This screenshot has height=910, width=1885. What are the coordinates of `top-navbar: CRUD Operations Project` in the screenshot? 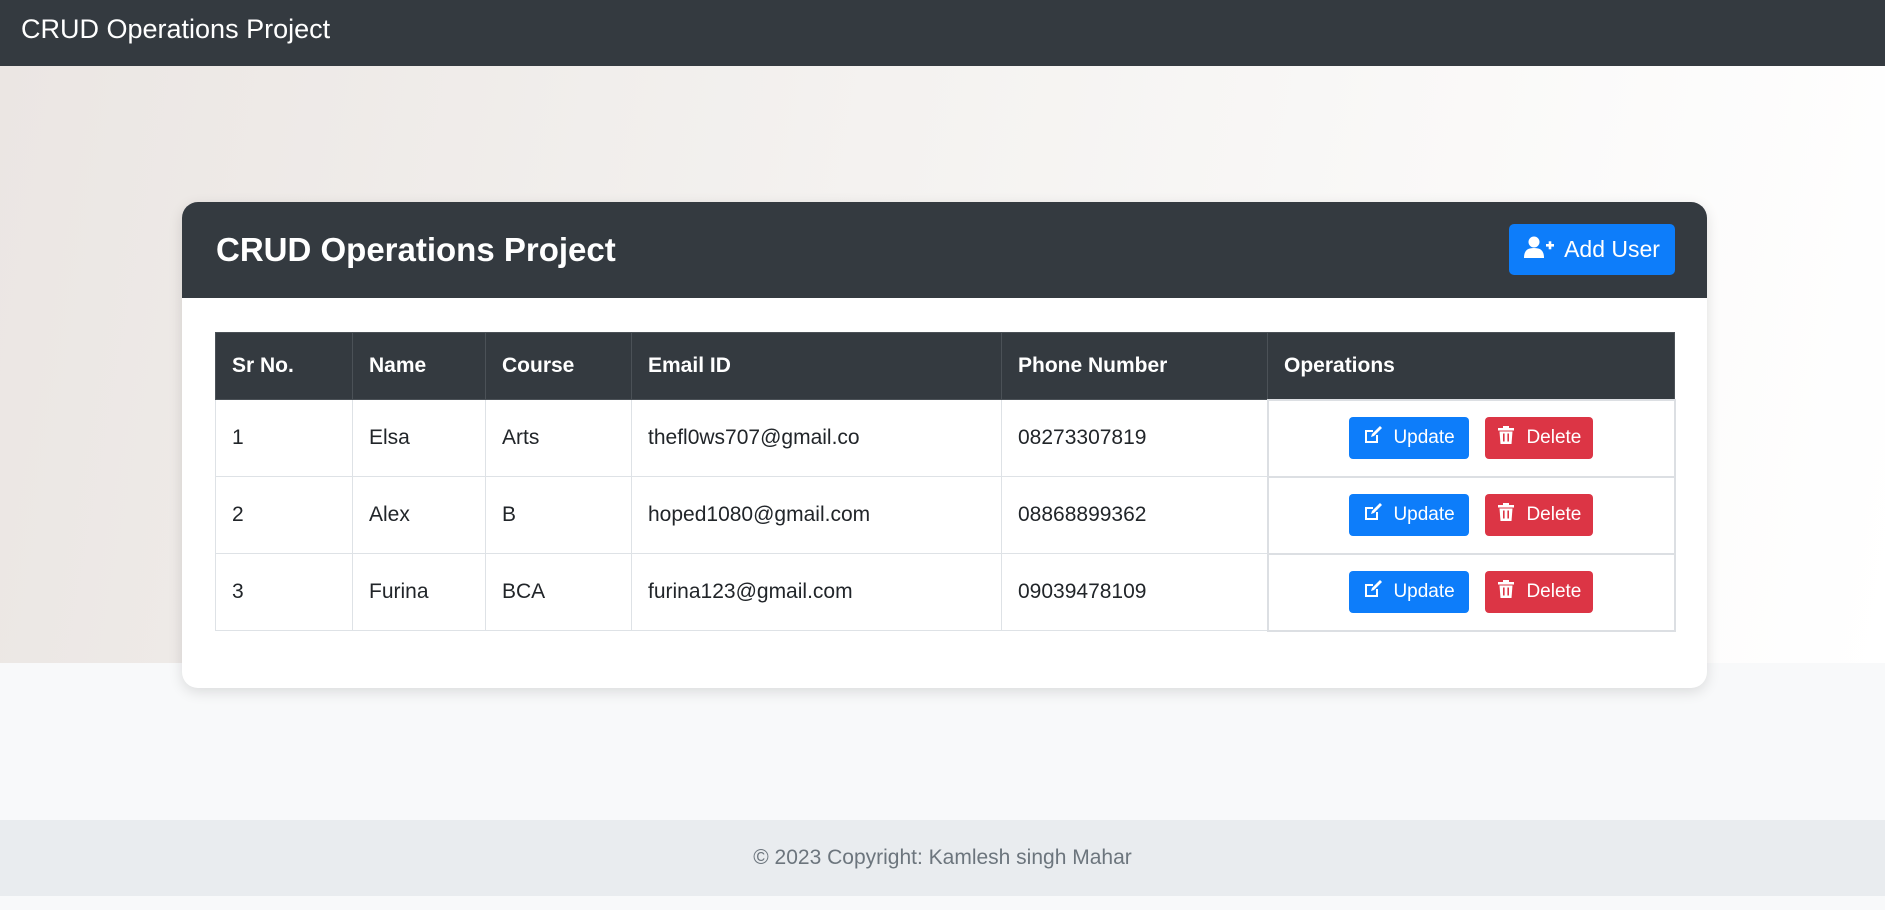 It's located at (942, 33).